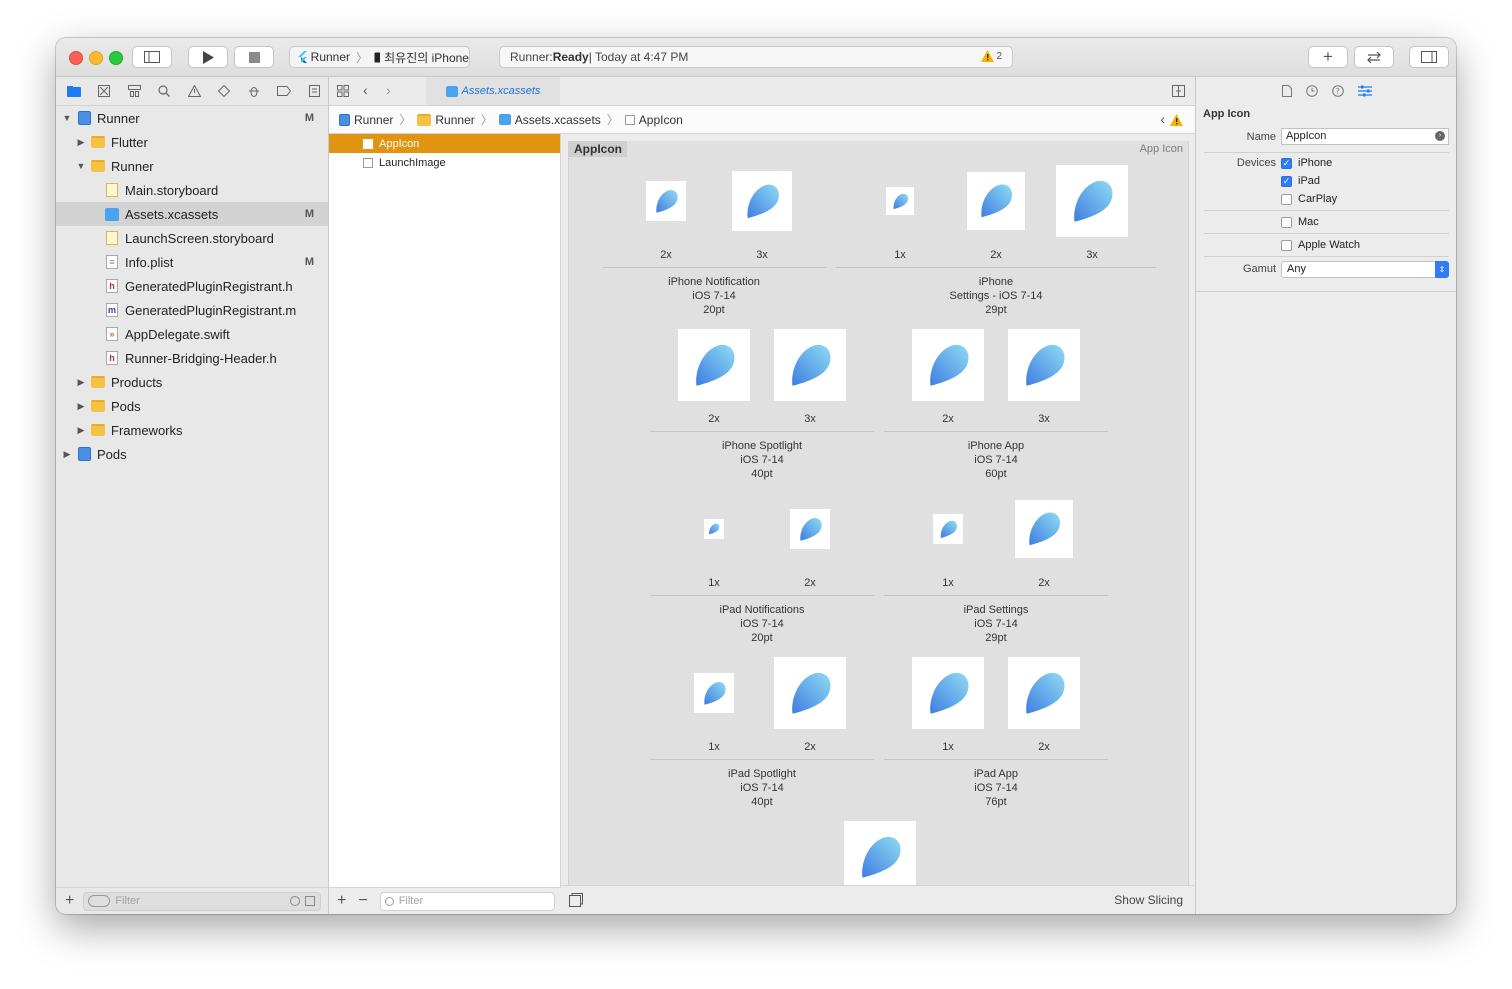 This screenshot has height=989, width=1512. What do you see at coordinates (192, 382) in the screenshot?
I see `tree-item-products: ▶ Products` at bounding box center [192, 382].